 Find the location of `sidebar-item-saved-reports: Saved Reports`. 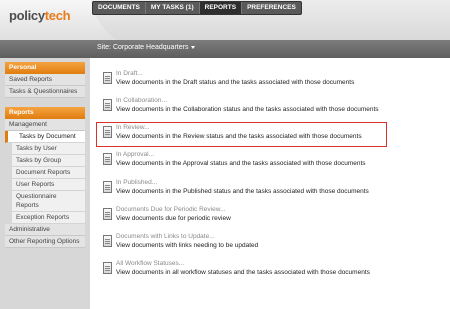

sidebar-item-saved-reports: Saved Reports is located at coordinates (45, 80).